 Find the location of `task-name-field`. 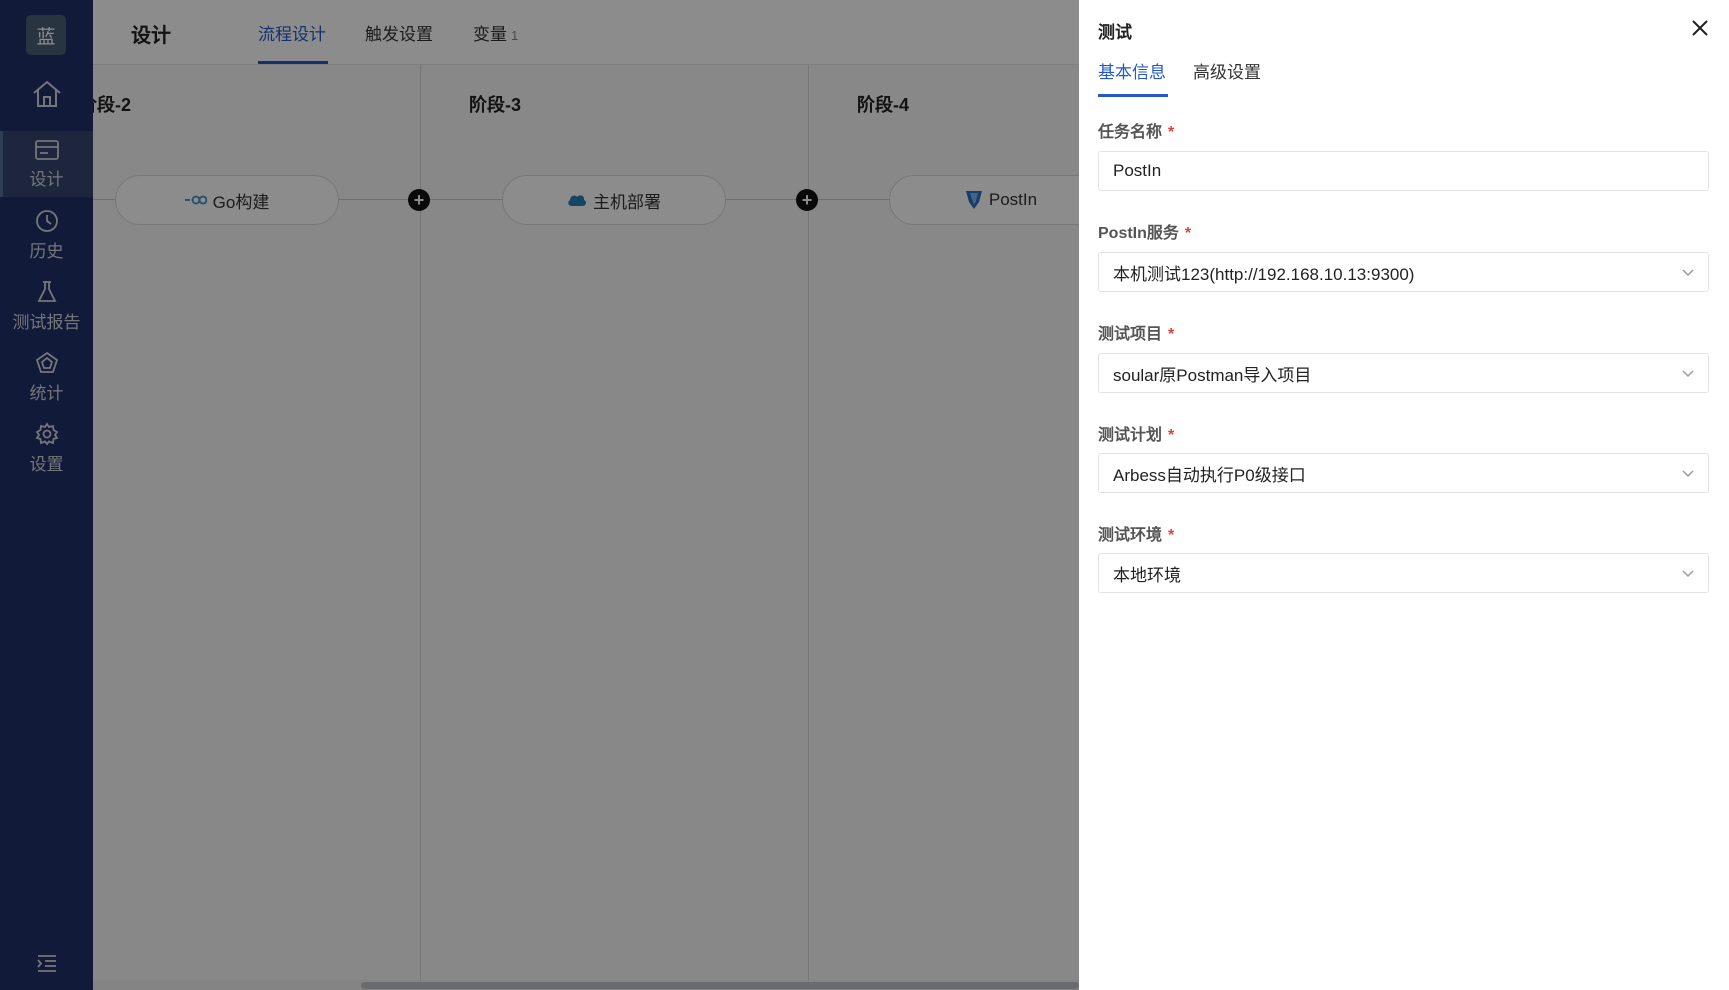

task-name-field is located at coordinates (1403, 171).